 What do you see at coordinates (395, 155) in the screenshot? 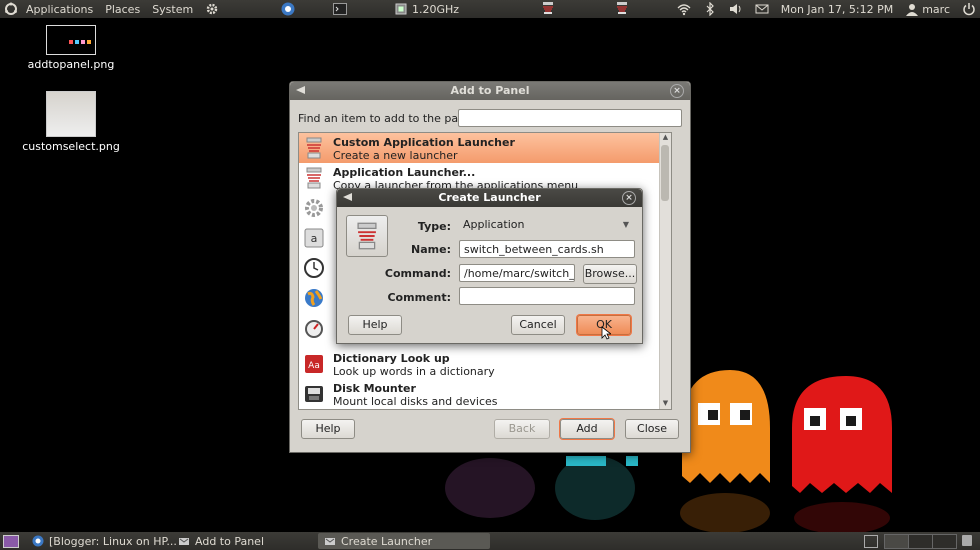
I see `item-description: Create a new launcher` at bounding box center [395, 155].